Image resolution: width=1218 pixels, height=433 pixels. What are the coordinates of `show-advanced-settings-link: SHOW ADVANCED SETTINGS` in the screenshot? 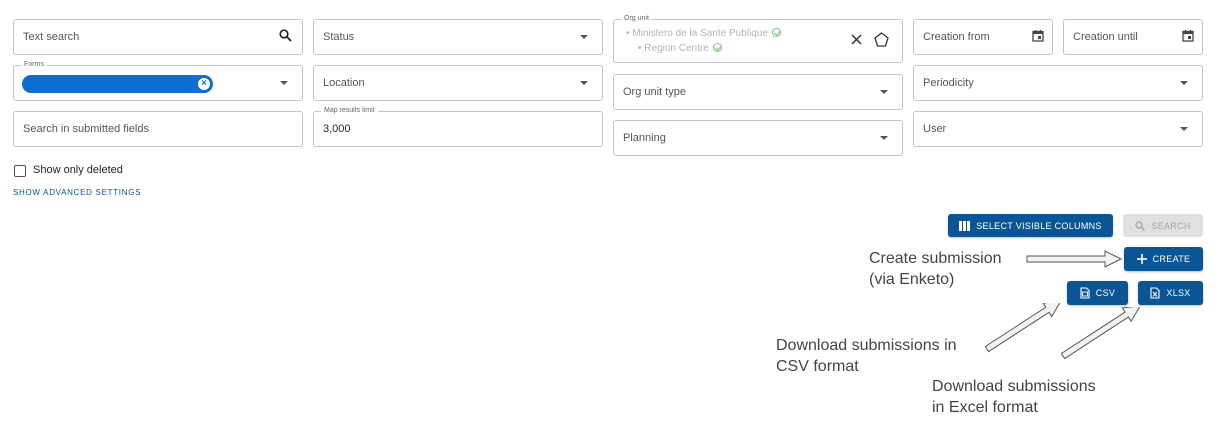 It's located at (77, 192).